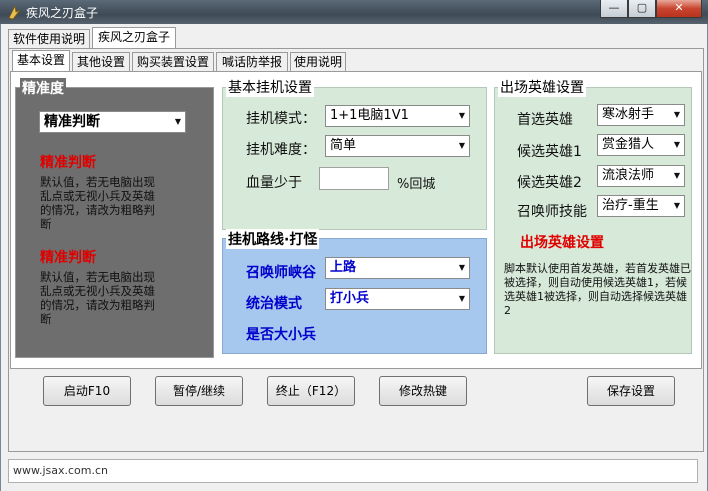  Describe the element at coordinates (281, 273) in the screenshot. I see `map-label: 召唤师峡谷` at that location.